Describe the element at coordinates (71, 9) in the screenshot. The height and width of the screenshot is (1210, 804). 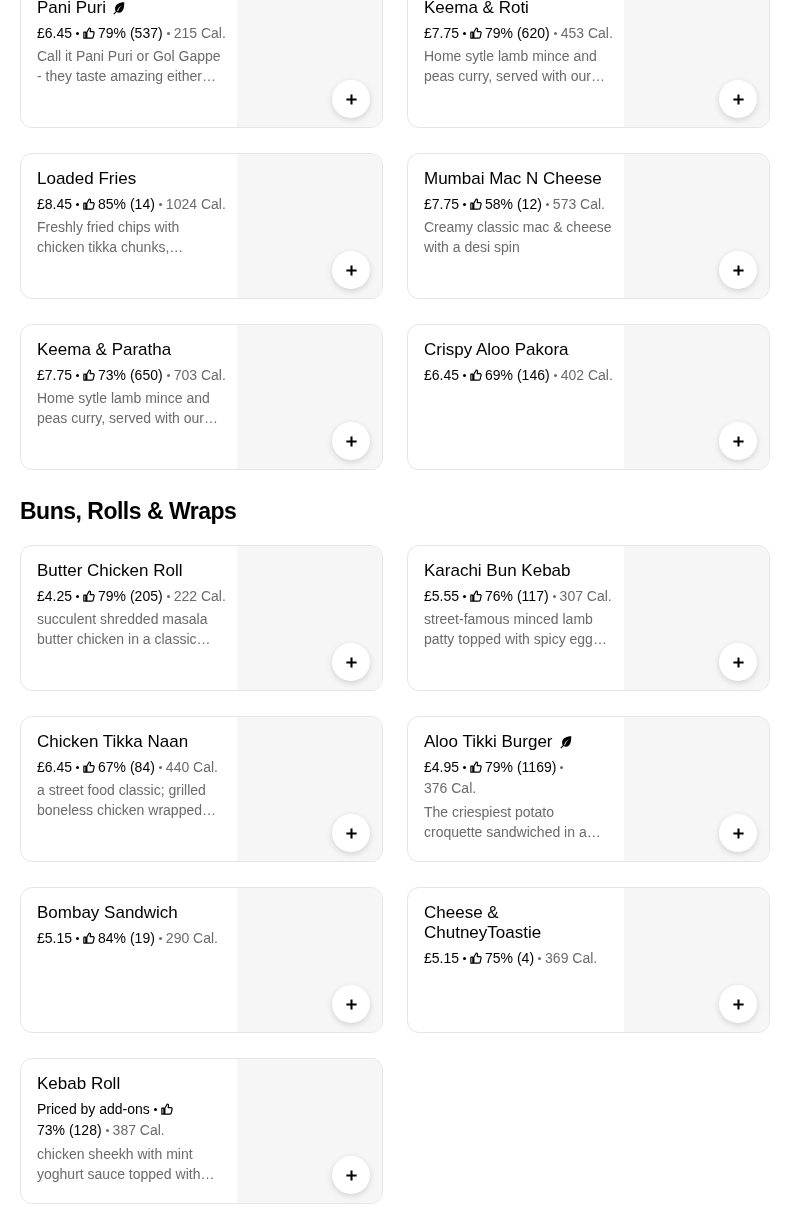
I see `item-name: Pani Puri` at that location.